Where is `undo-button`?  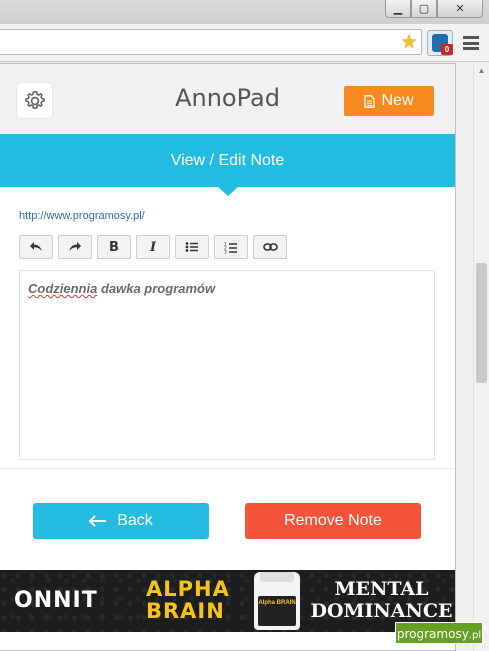 undo-button is located at coordinates (36, 247).